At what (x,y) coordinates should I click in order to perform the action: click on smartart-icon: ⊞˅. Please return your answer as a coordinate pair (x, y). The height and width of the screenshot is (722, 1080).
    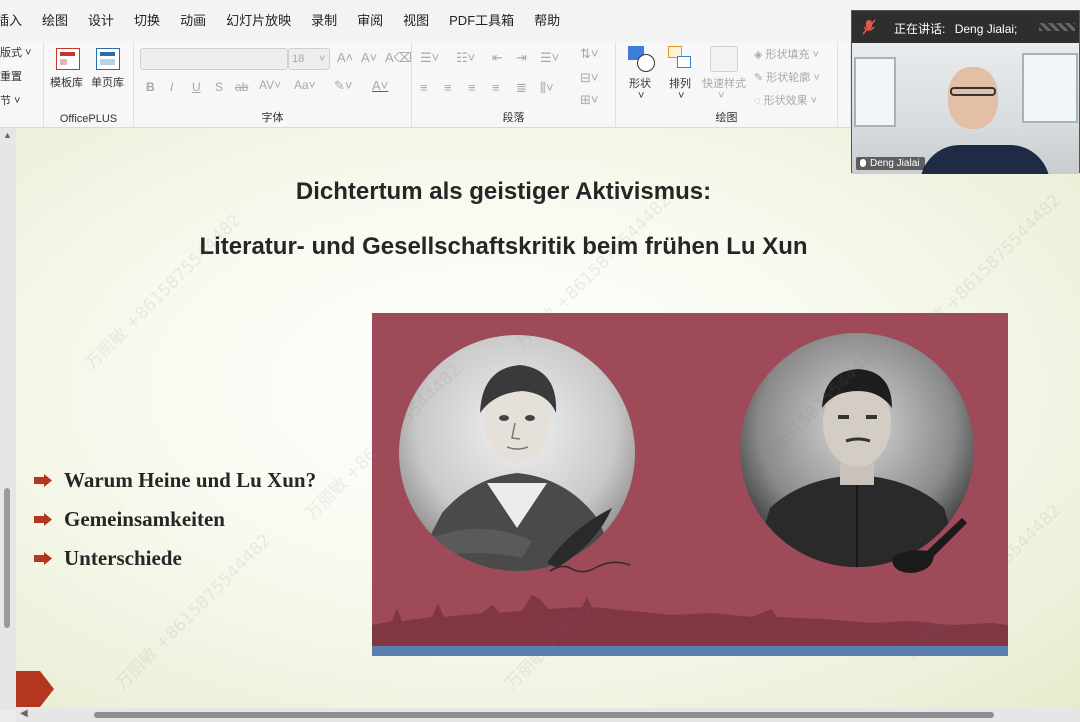
    Looking at the image, I should click on (589, 100).